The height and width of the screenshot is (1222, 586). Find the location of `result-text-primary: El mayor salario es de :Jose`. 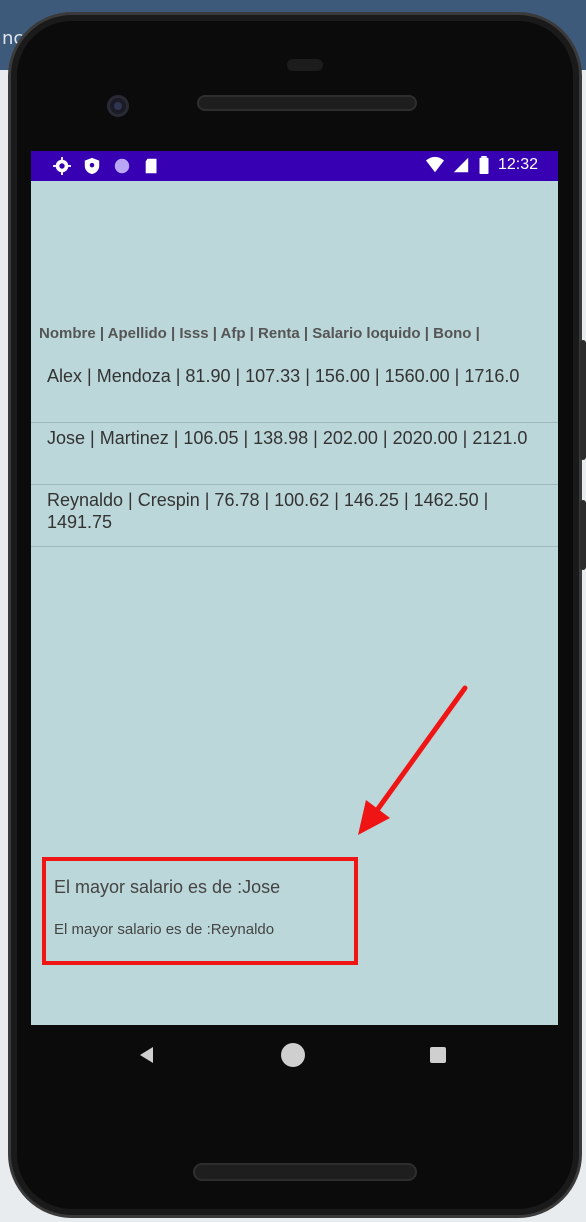

result-text-primary: El mayor salario es de :Jose is located at coordinates (167, 887).